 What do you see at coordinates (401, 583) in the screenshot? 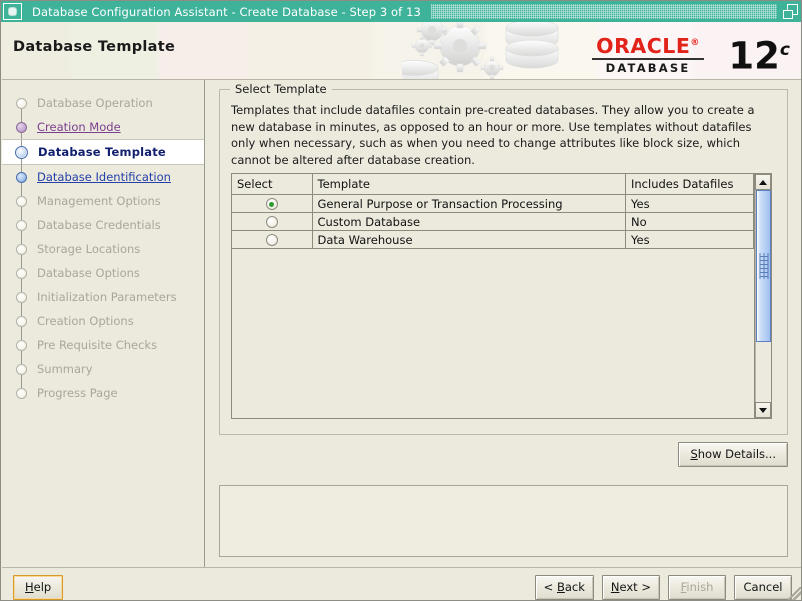
I see `wizard-footer: Help < Back Next > Finish Cancel` at bounding box center [401, 583].